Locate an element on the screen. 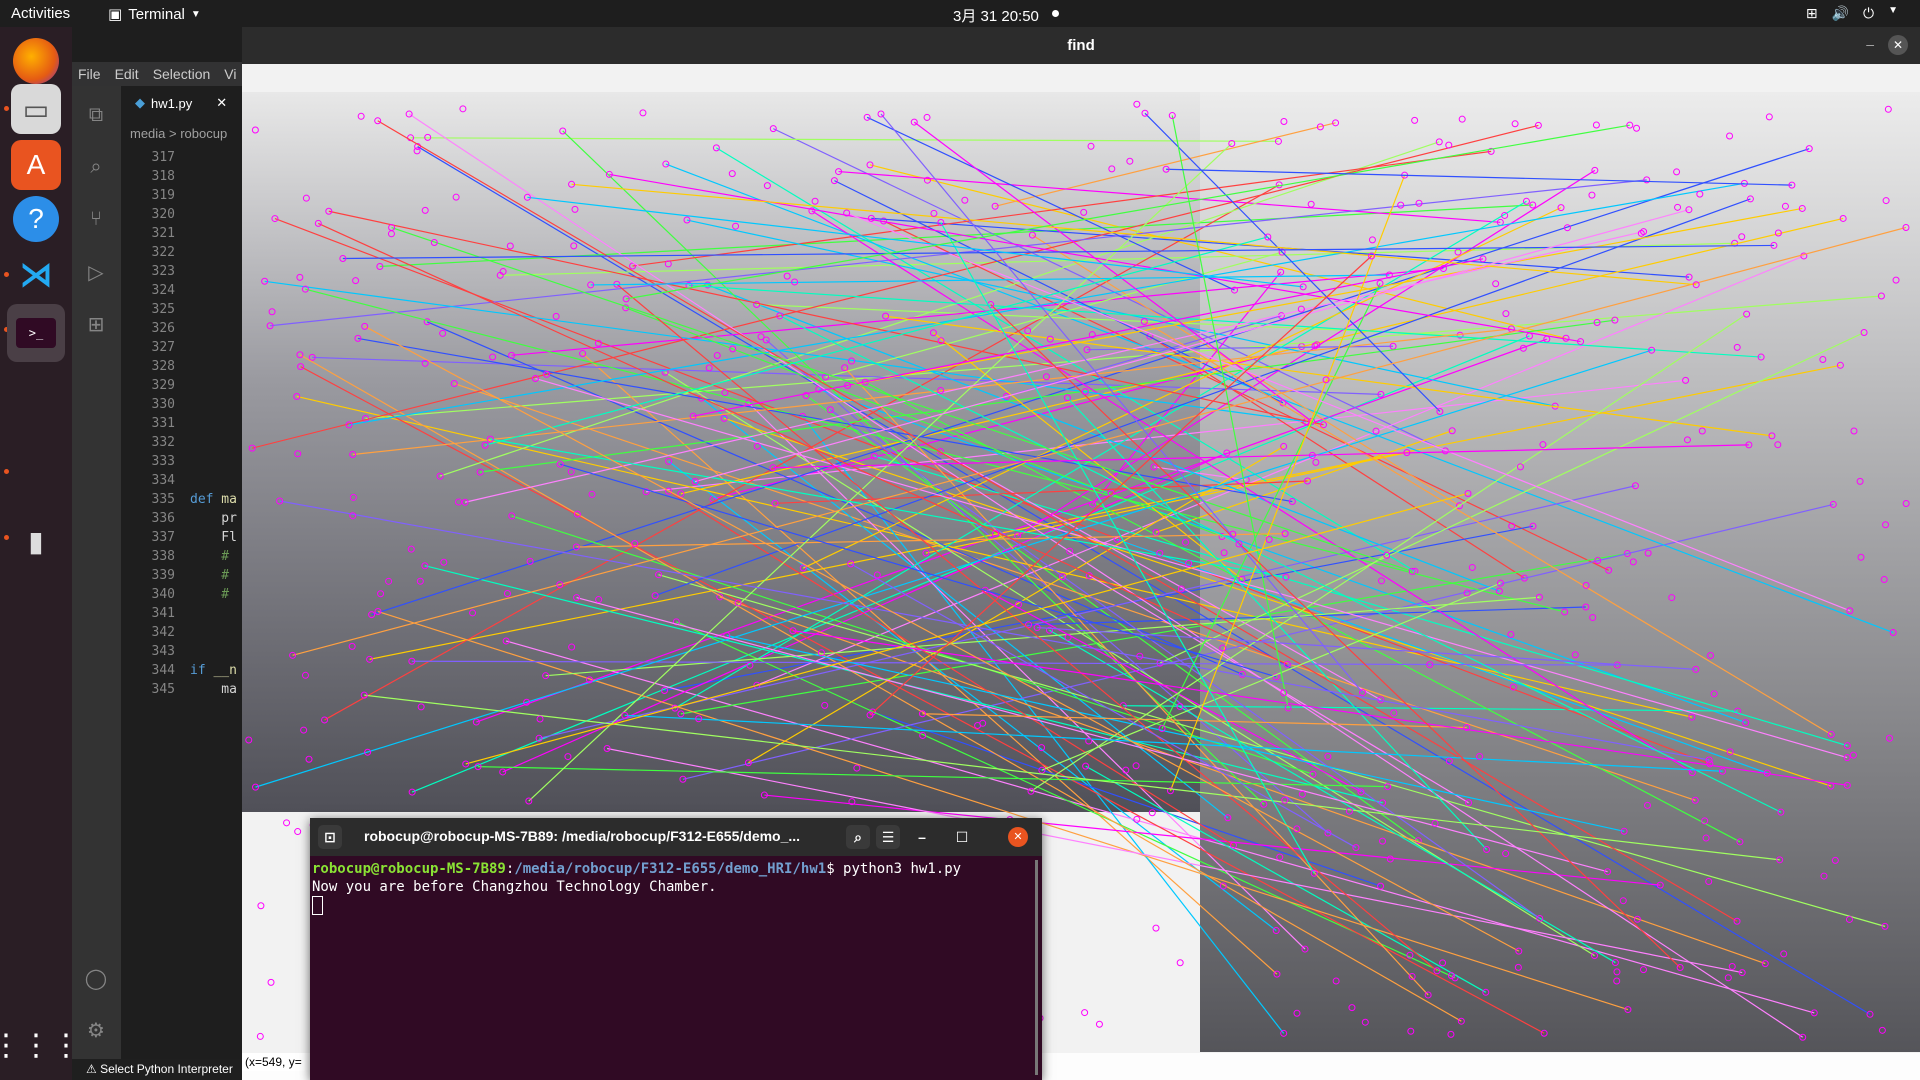  help-icon: ? is located at coordinates (36, 219).